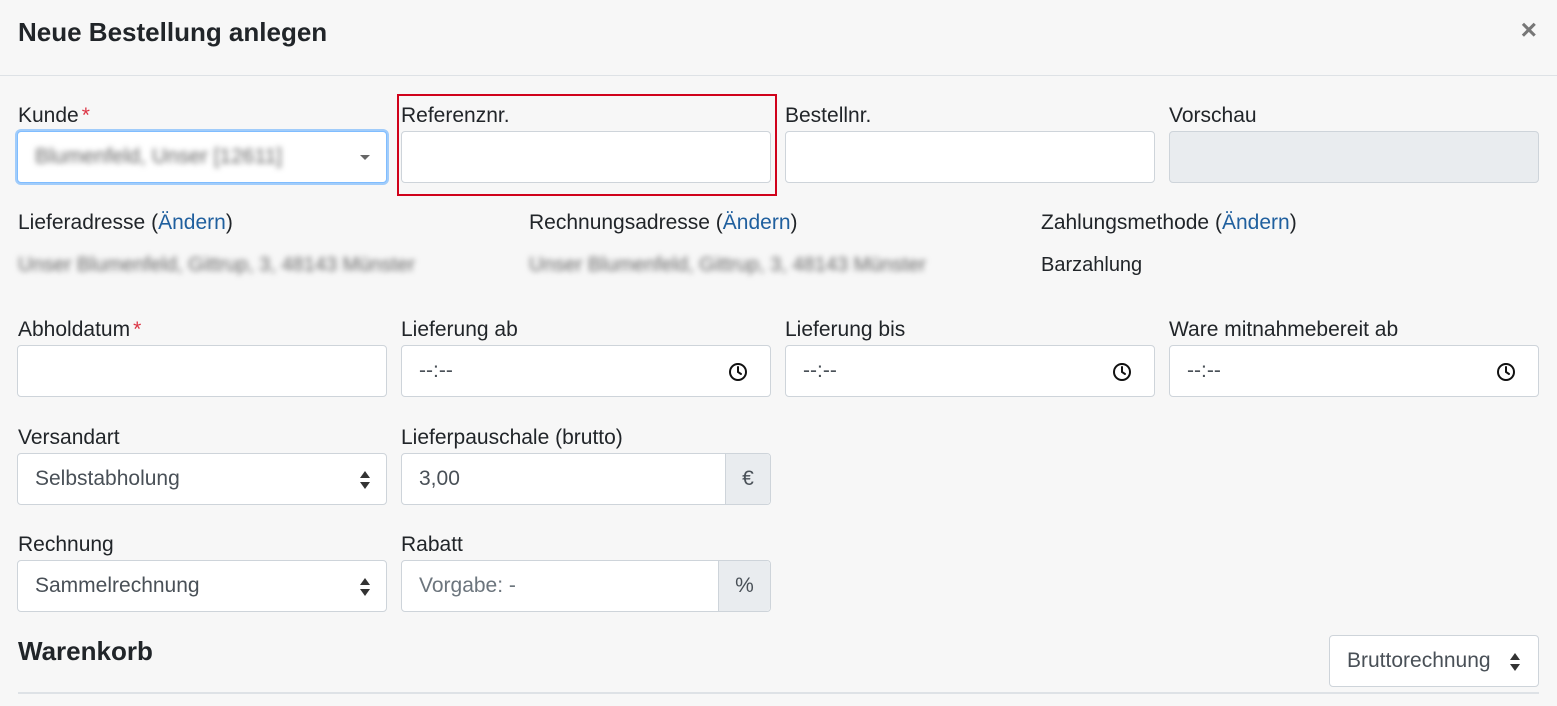 Image resolution: width=1557 pixels, height=706 pixels. I want to click on customer-label: Kunde *, so click(54, 115).